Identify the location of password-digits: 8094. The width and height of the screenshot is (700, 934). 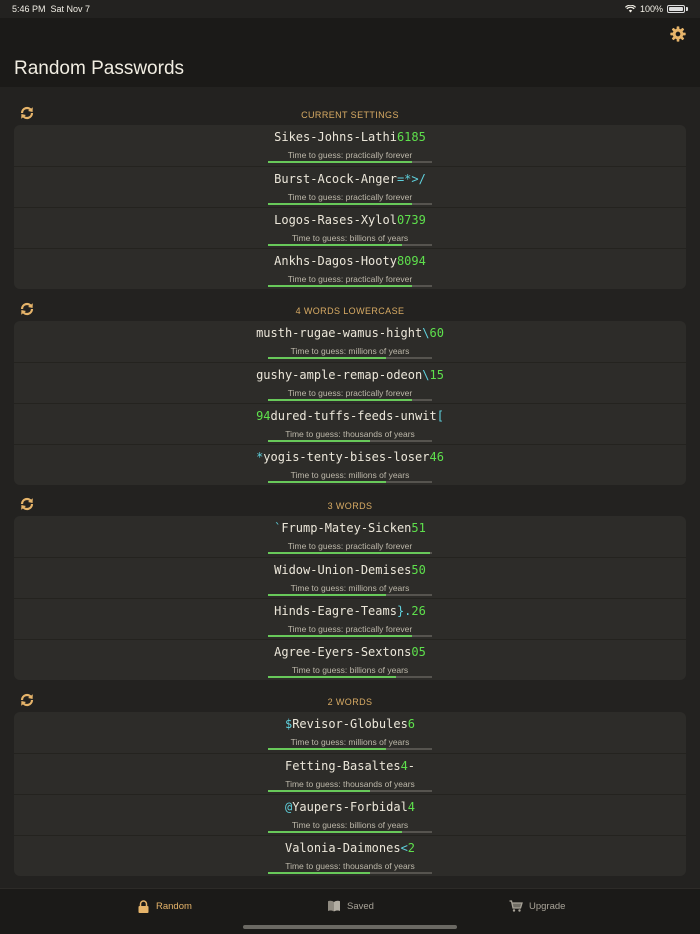
(411, 261).